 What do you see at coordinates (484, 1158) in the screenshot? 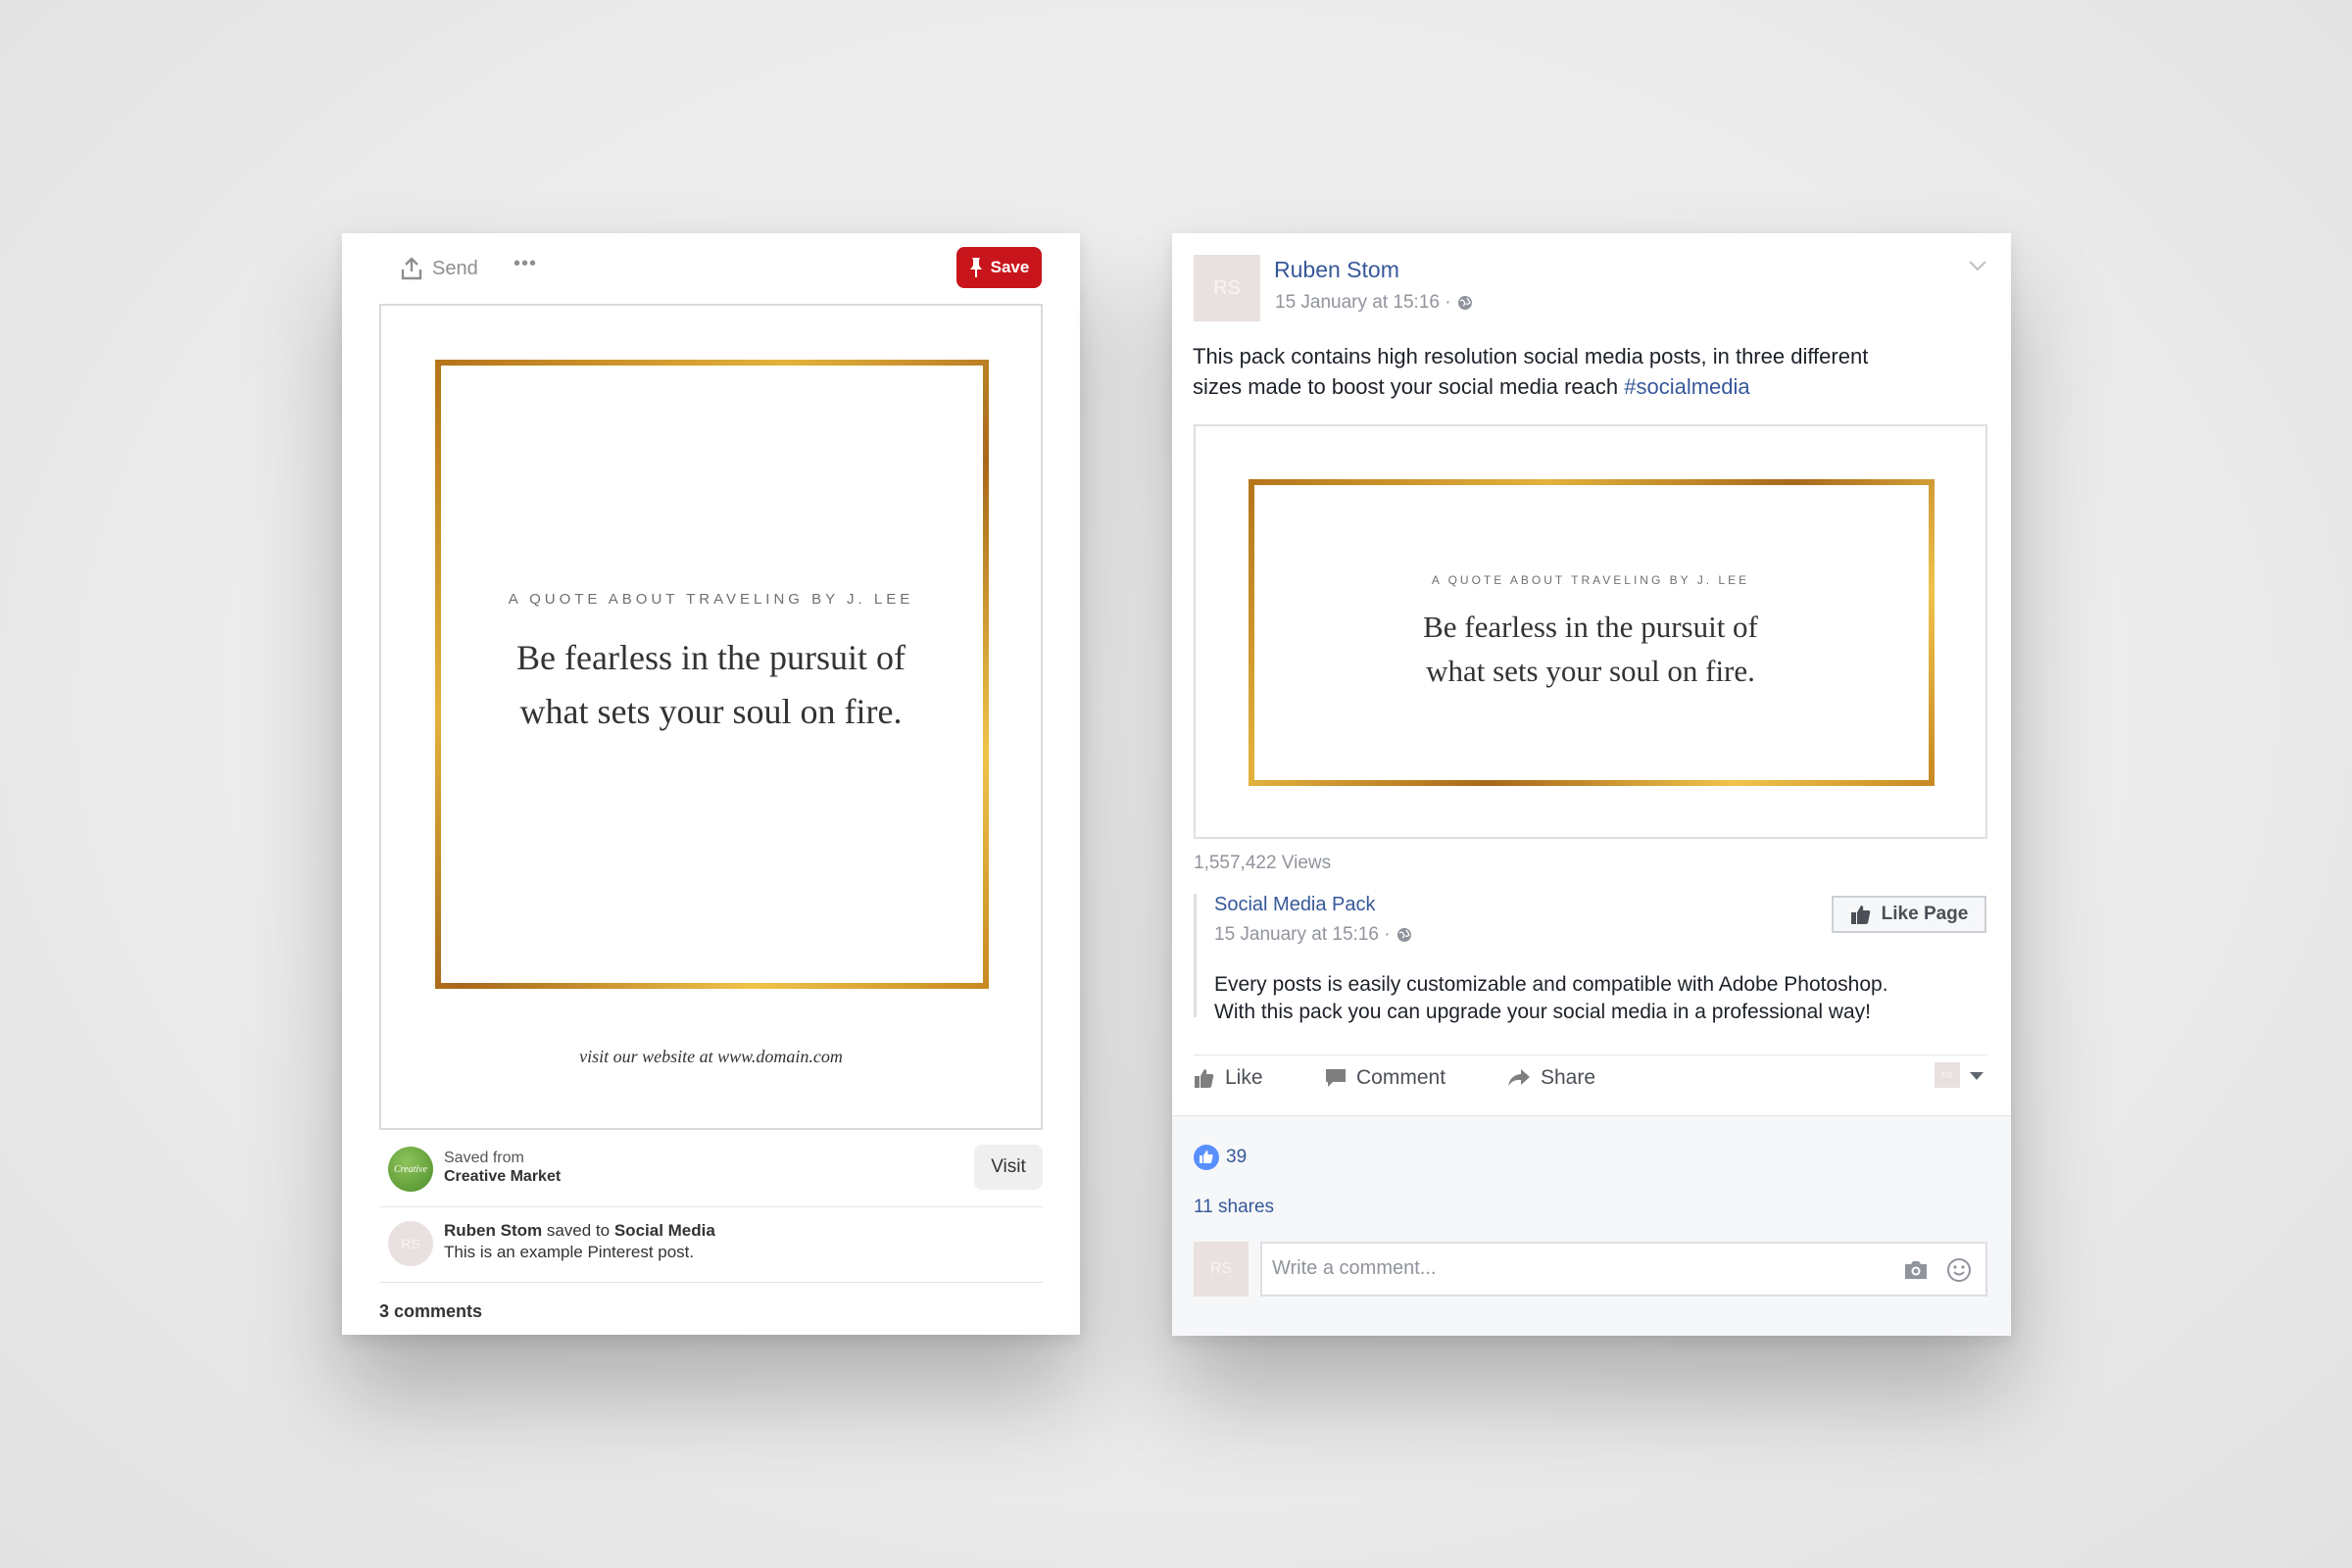
I see `saved-from-label: Saved from` at bounding box center [484, 1158].